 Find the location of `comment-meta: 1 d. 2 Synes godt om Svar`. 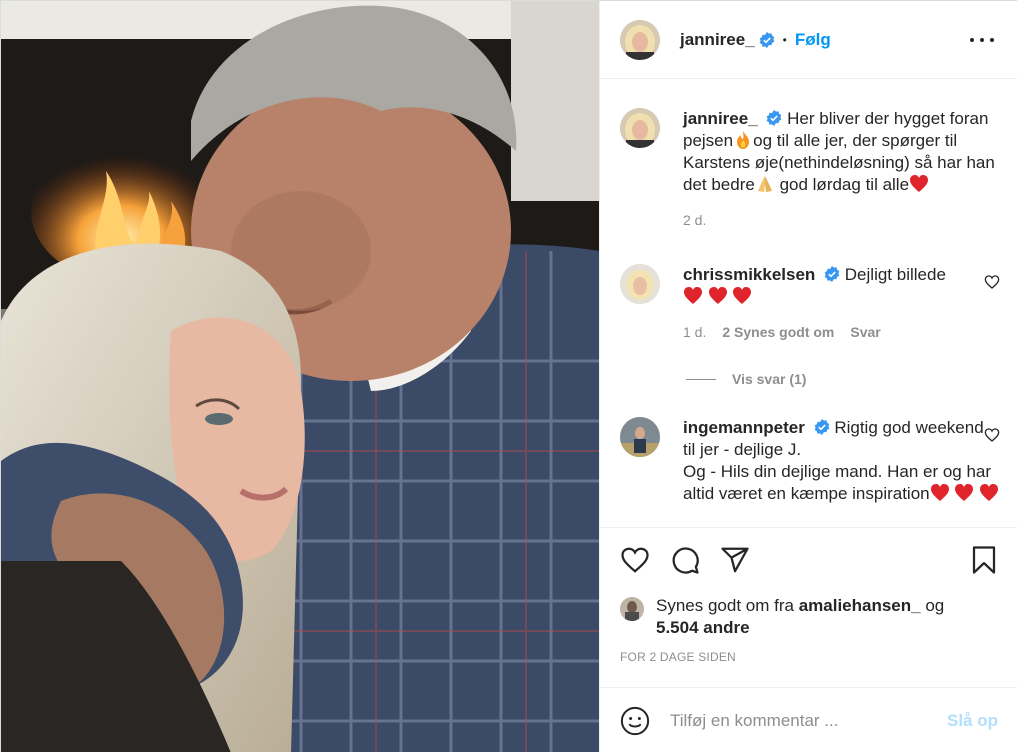

comment-meta: 1 d. 2 Synes godt om Svar is located at coordinates (841, 332).